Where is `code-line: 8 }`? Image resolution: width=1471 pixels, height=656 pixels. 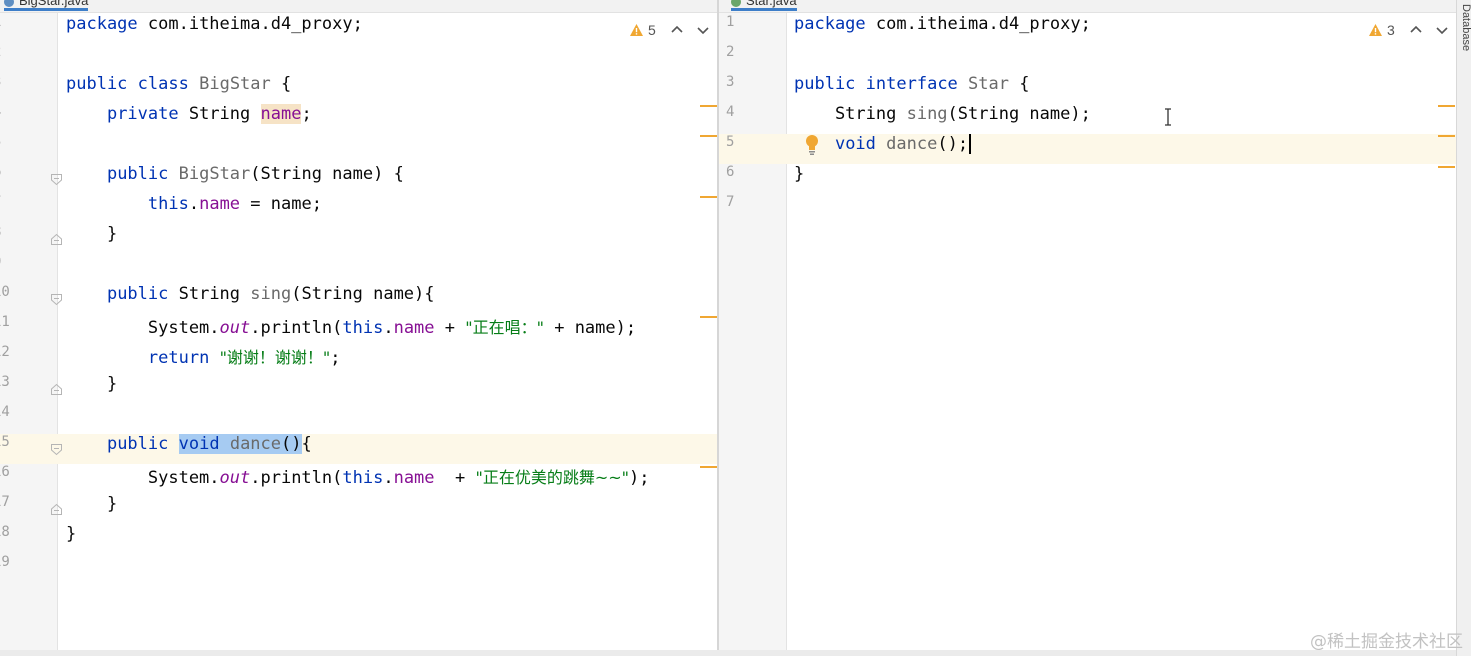 code-line: 8 } is located at coordinates (358, 239).